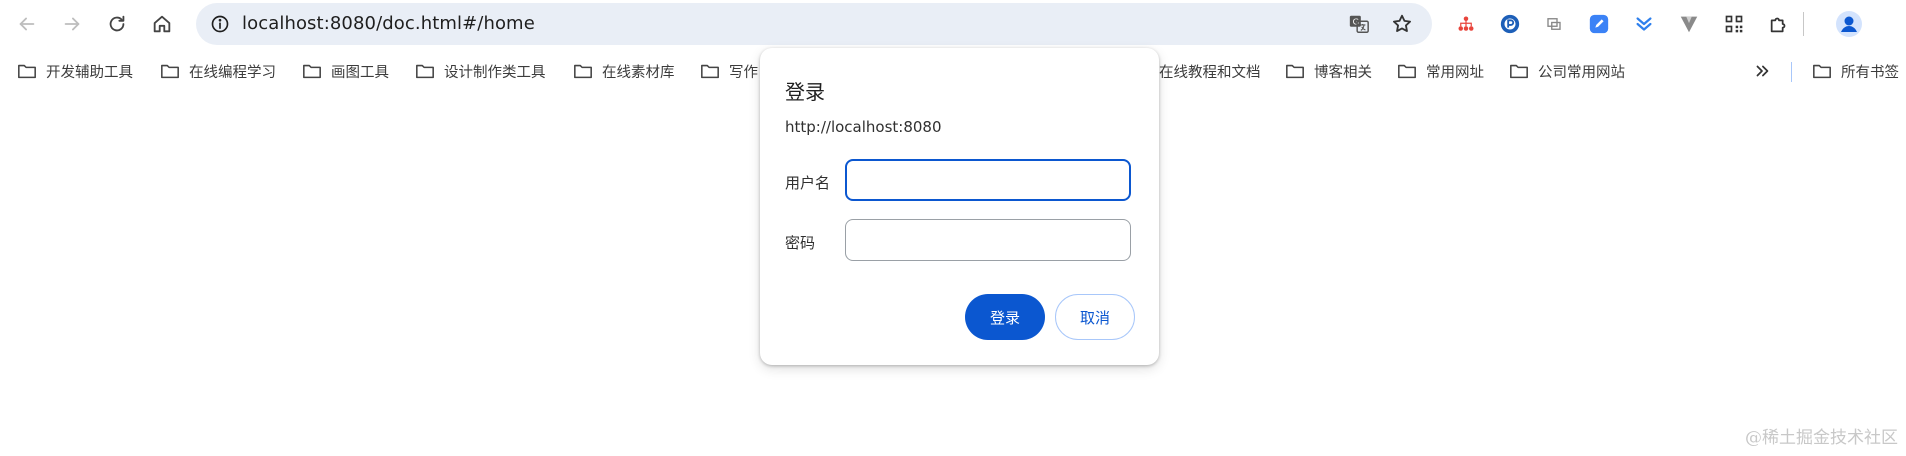  I want to click on bookmark-label: 设计制作类工具, so click(495, 72).